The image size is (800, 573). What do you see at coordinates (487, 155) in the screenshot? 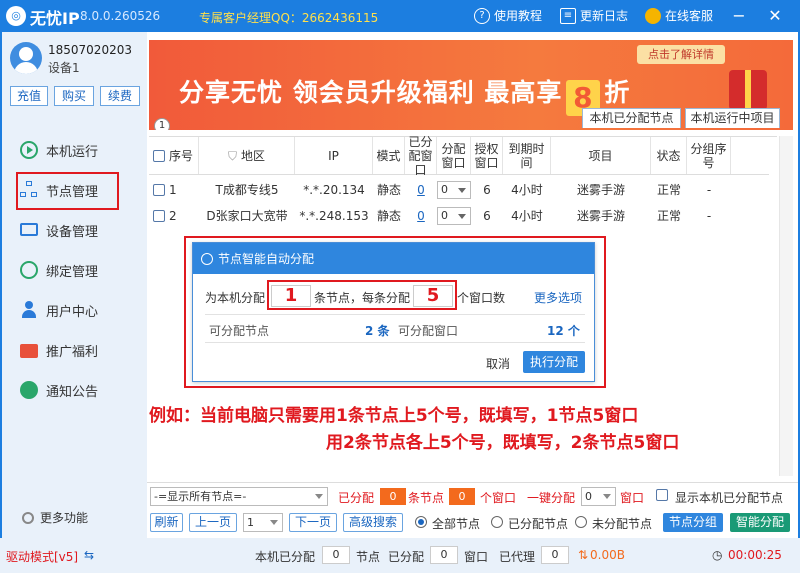
I see `header-auth: 授权窗口` at bounding box center [487, 155].